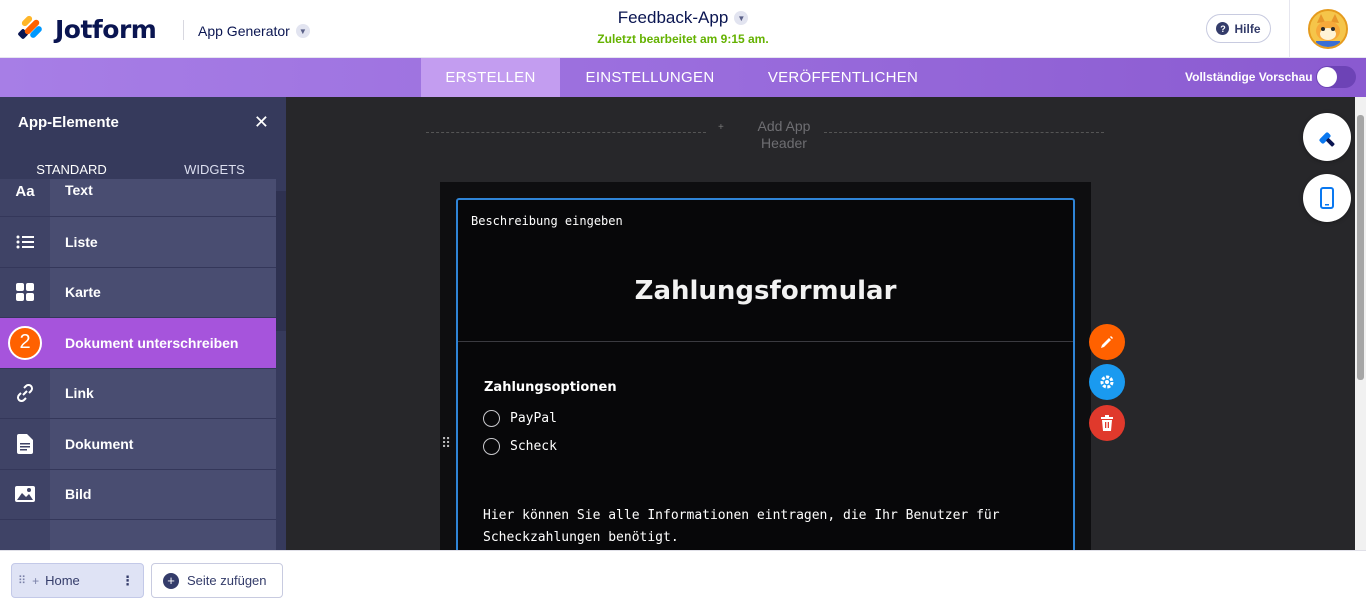 The height and width of the screenshot is (607, 1366). What do you see at coordinates (1249, 77) in the screenshot?
I see `full-preview-label: Vollständige Vorschau` at bounding box center [1249, 77].